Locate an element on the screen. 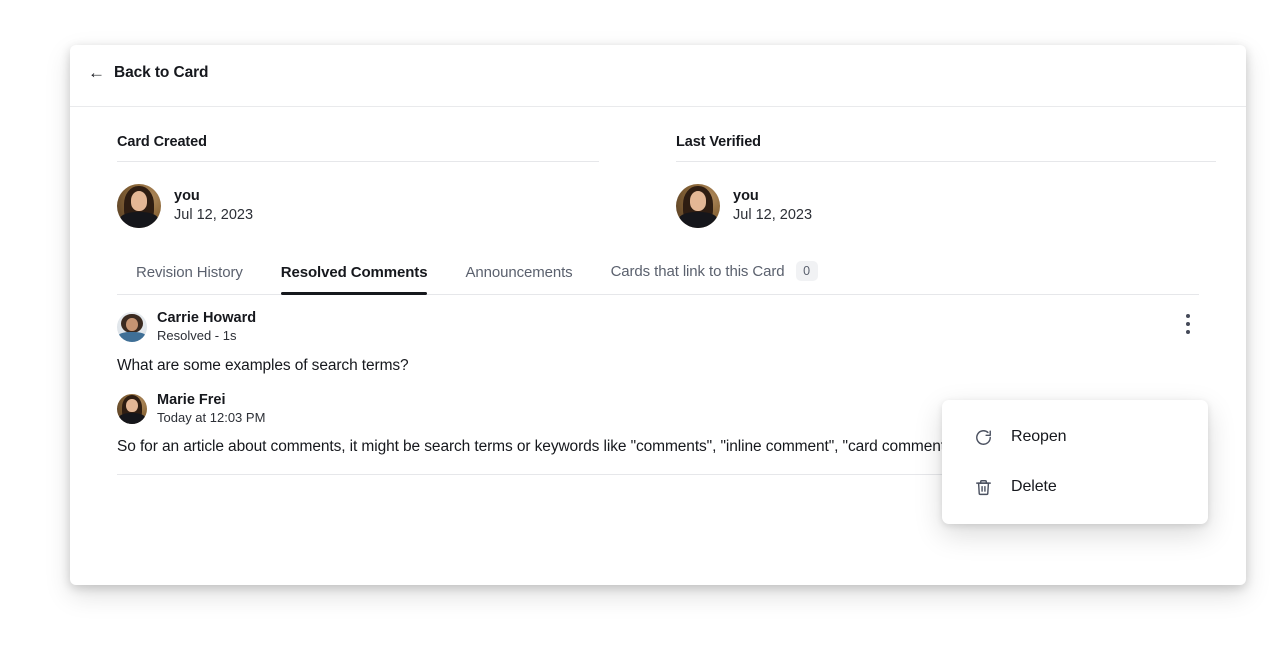  card-created-title: Card Created is located at coordinates (162, 142).